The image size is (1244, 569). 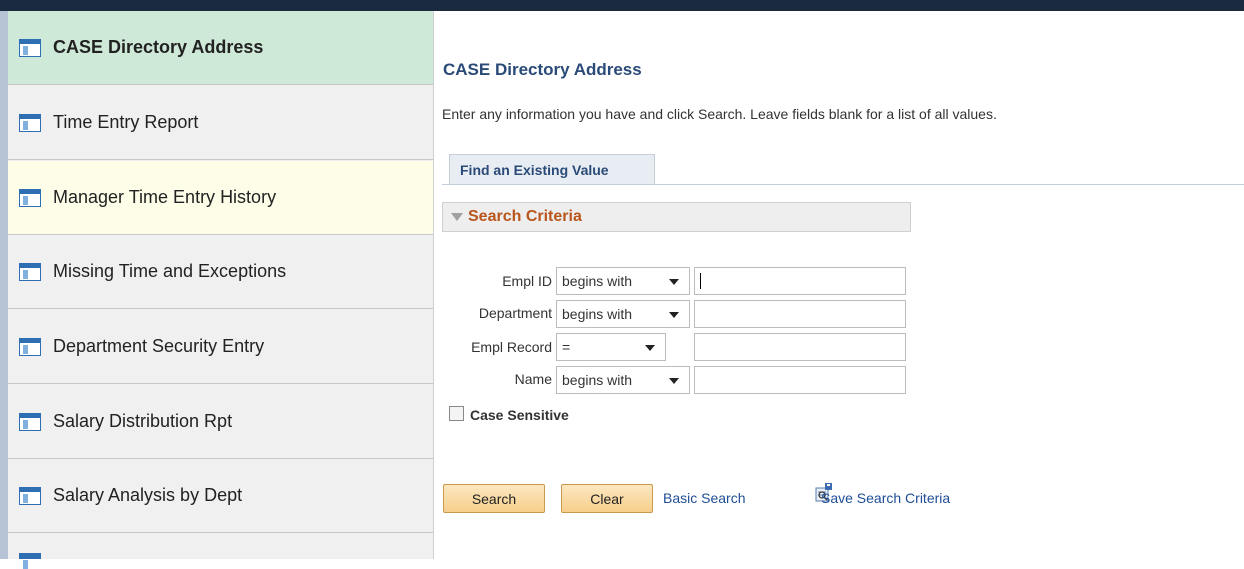 What do you see at coordinates (622, 5) in the screenshot?
I see `top-bar` at bounding box center [622, 5].